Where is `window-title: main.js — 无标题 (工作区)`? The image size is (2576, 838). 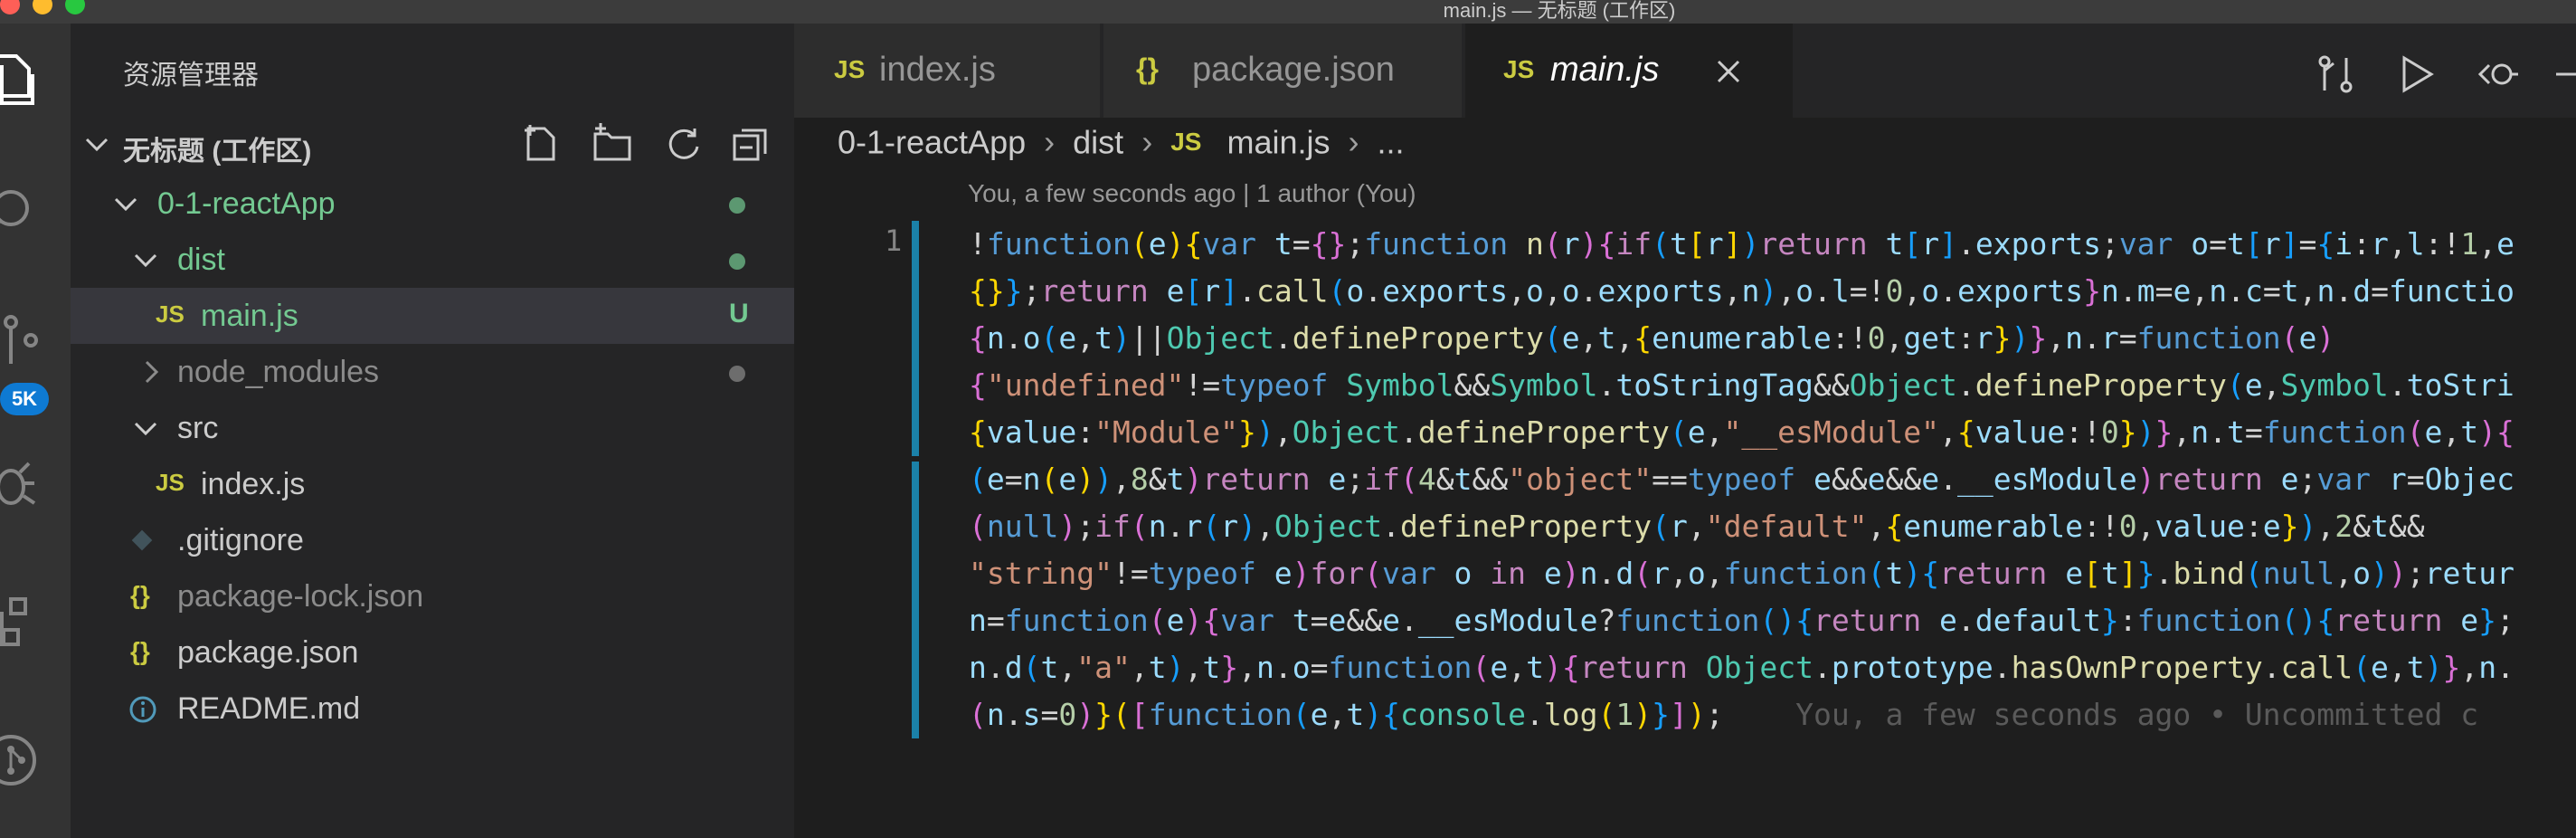
window-title: main.js — 无标题 (工作区) is located at coordinates (1559, 11).